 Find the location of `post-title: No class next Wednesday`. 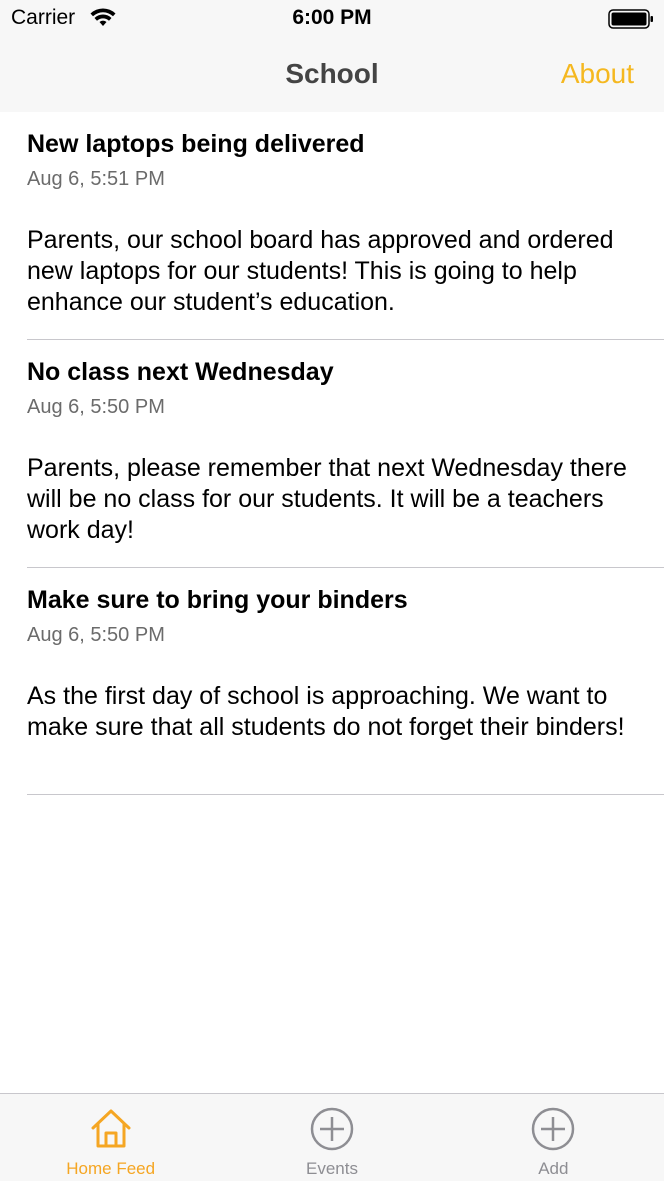

post-title: No class next Wednesday is located at coordinates (180, 372).